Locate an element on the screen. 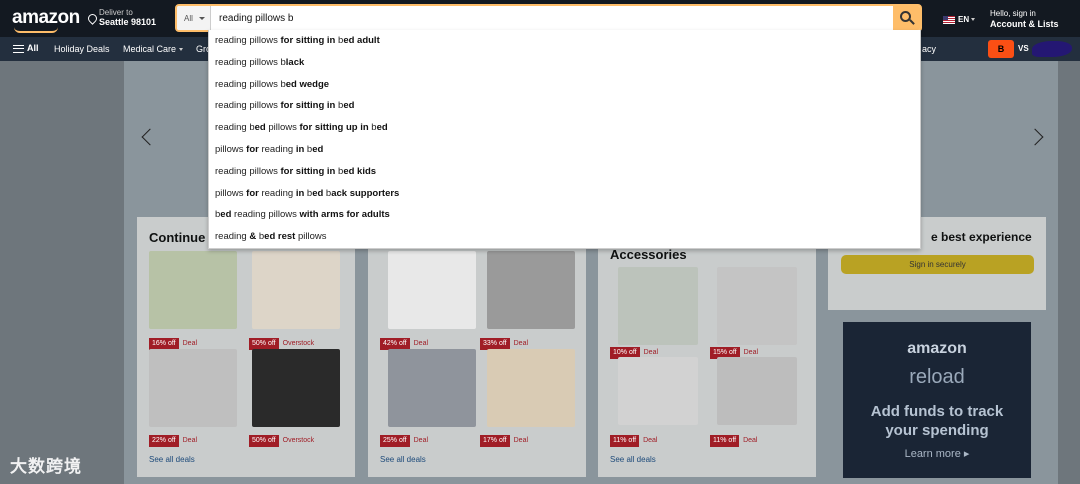 This screenshot has height=484, width=1080. deliver-label: Deliver to is located at coordinates (116, 12).